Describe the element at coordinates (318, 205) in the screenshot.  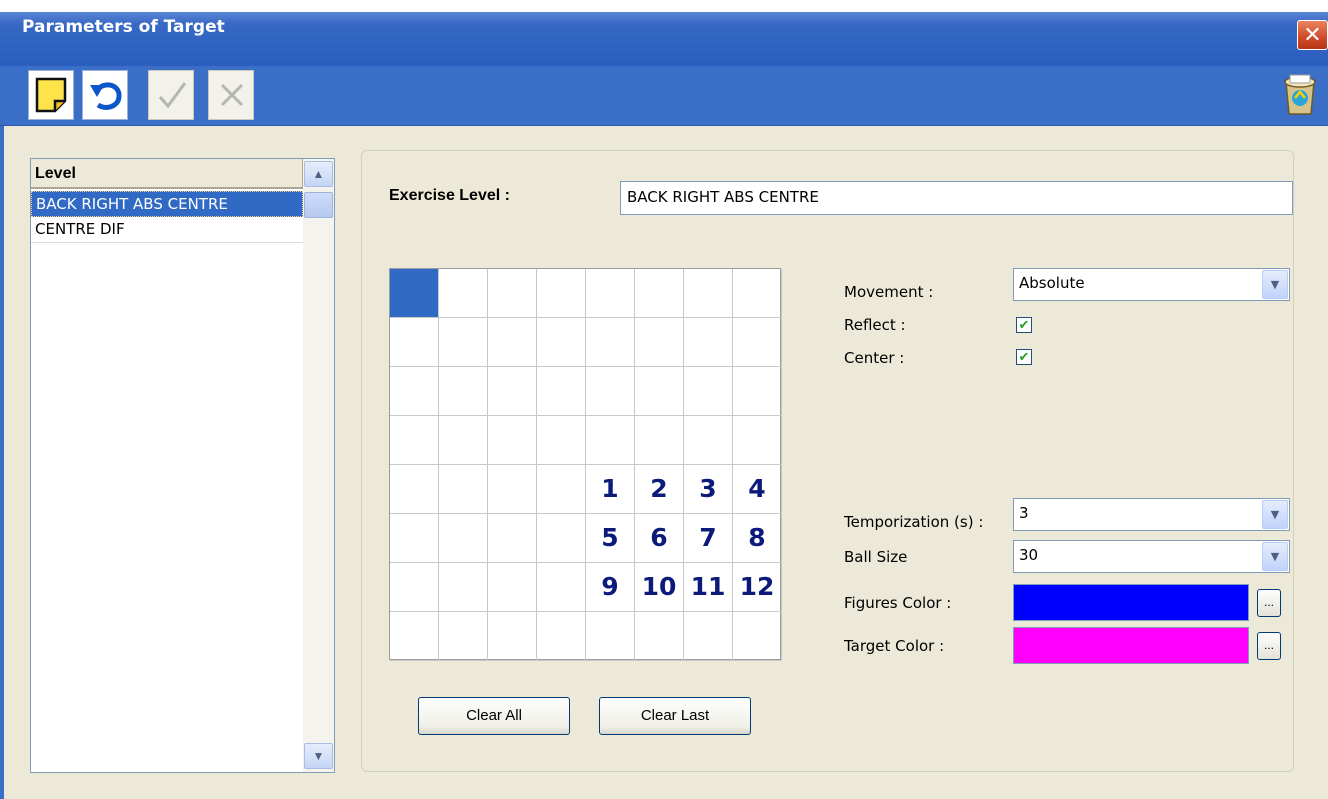
I see `scroll-thumb` at that location.